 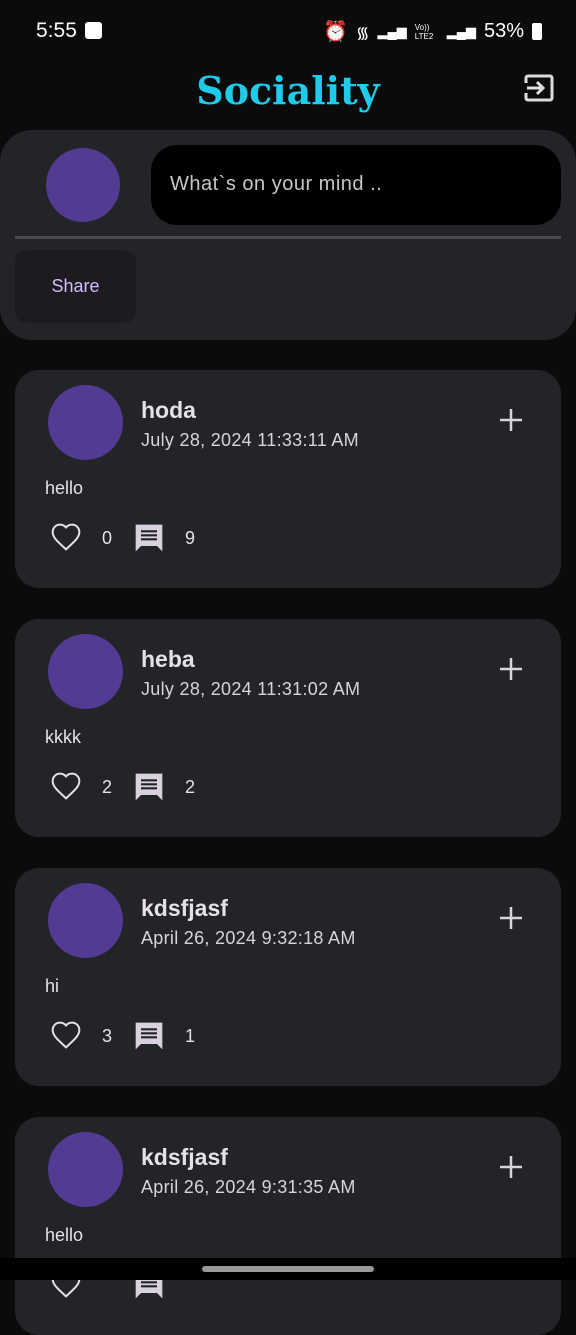 I want to click on post-date: April 26, 2024 9:32:18 AM, so click(x=248, y=938).